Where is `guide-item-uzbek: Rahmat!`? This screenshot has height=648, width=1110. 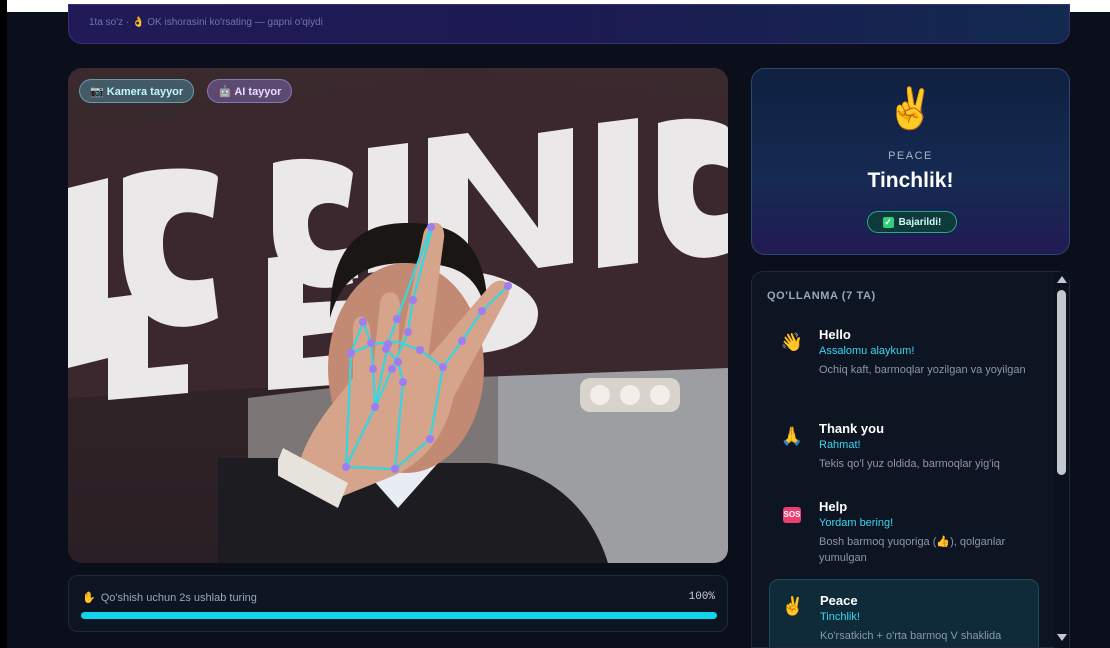 guide-item-uzbek: Rahmat! is located at coordinates (840, 445).